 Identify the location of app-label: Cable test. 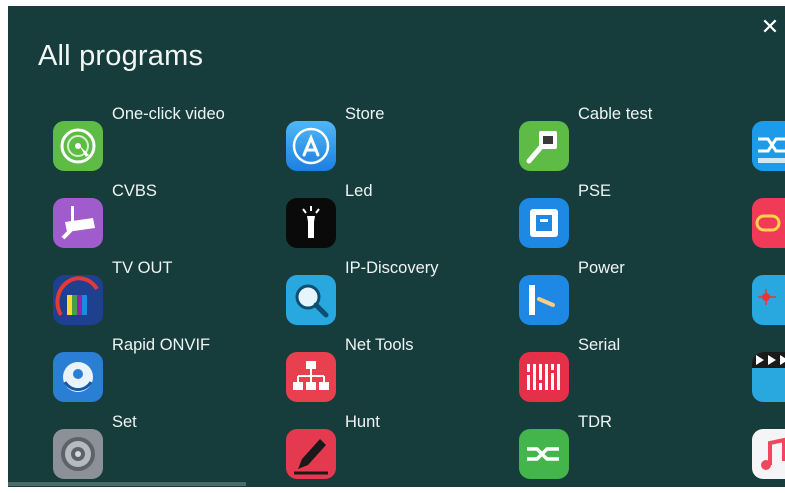
(615, 114).